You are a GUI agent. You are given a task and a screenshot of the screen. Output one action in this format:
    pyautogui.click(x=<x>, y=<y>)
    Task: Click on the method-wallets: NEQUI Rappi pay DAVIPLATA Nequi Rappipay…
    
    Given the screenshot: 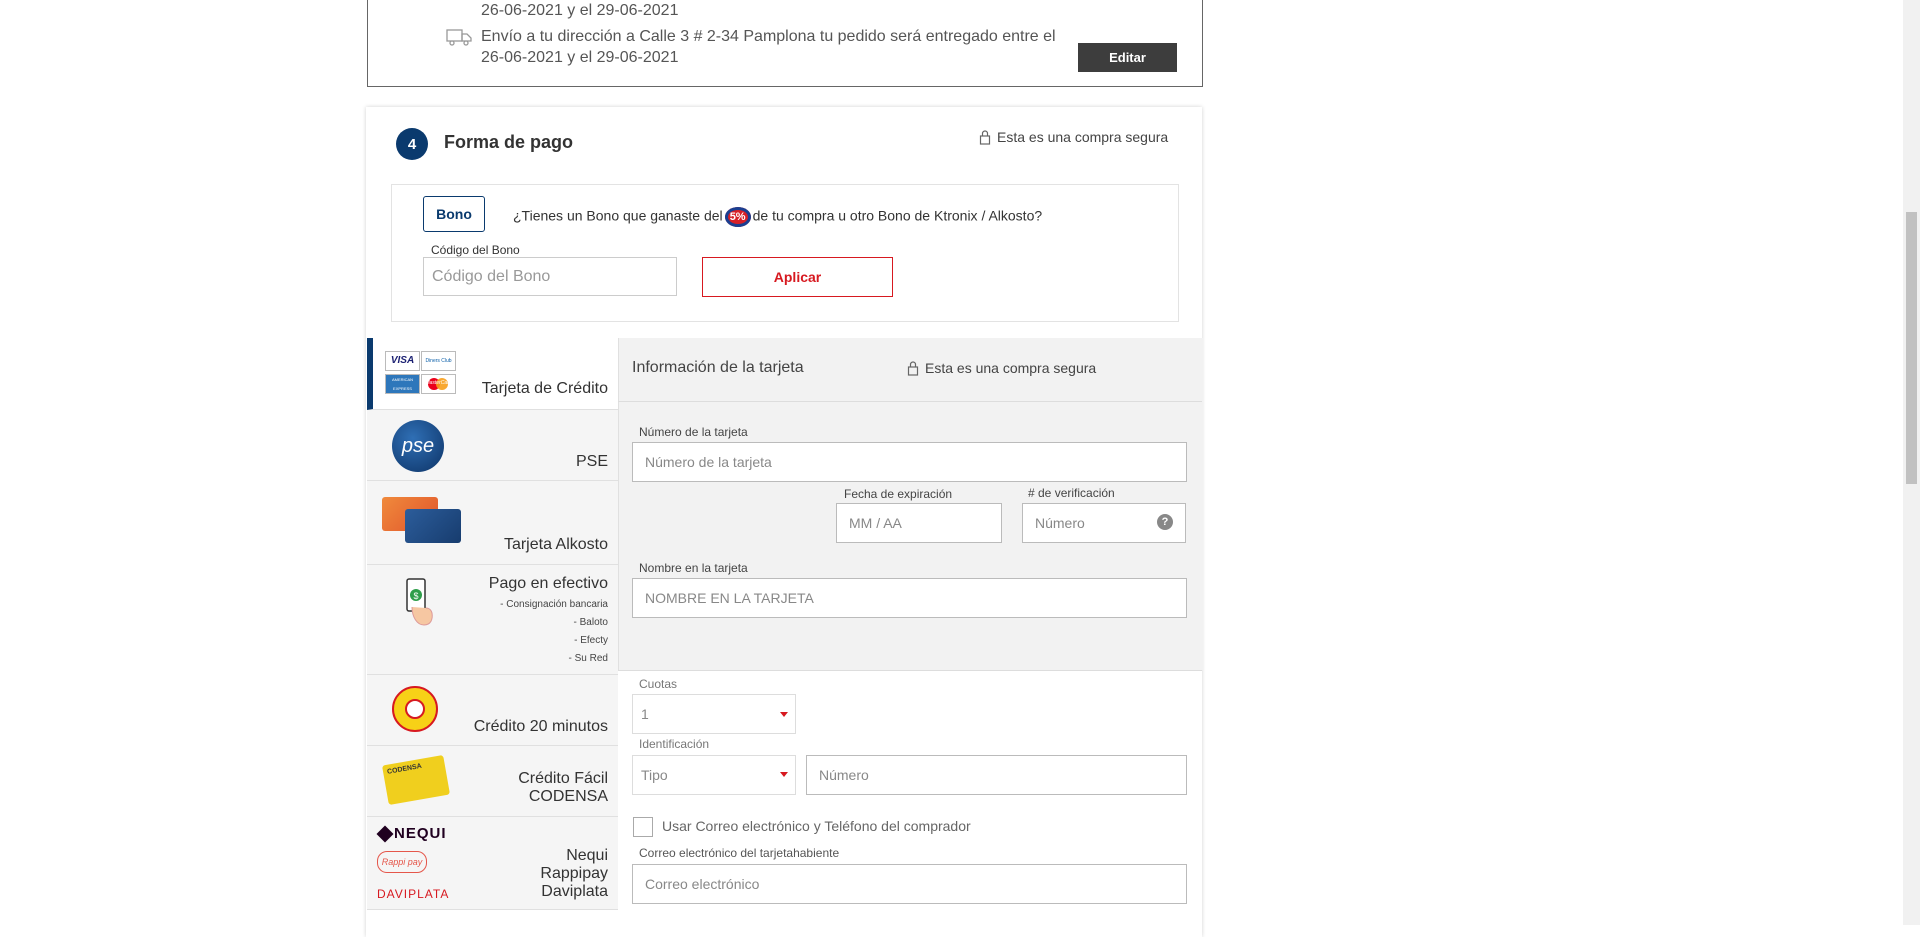 What is the action you would take?
    pyautogui.click(x=492, y=863)
    